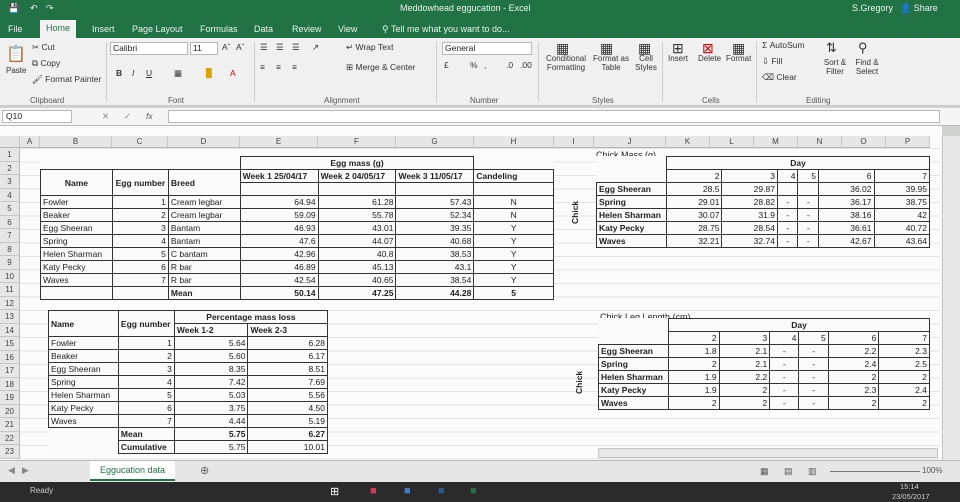 This screenshot has width=960, height=502. I want to click on col-header: F, so click(357, 142).